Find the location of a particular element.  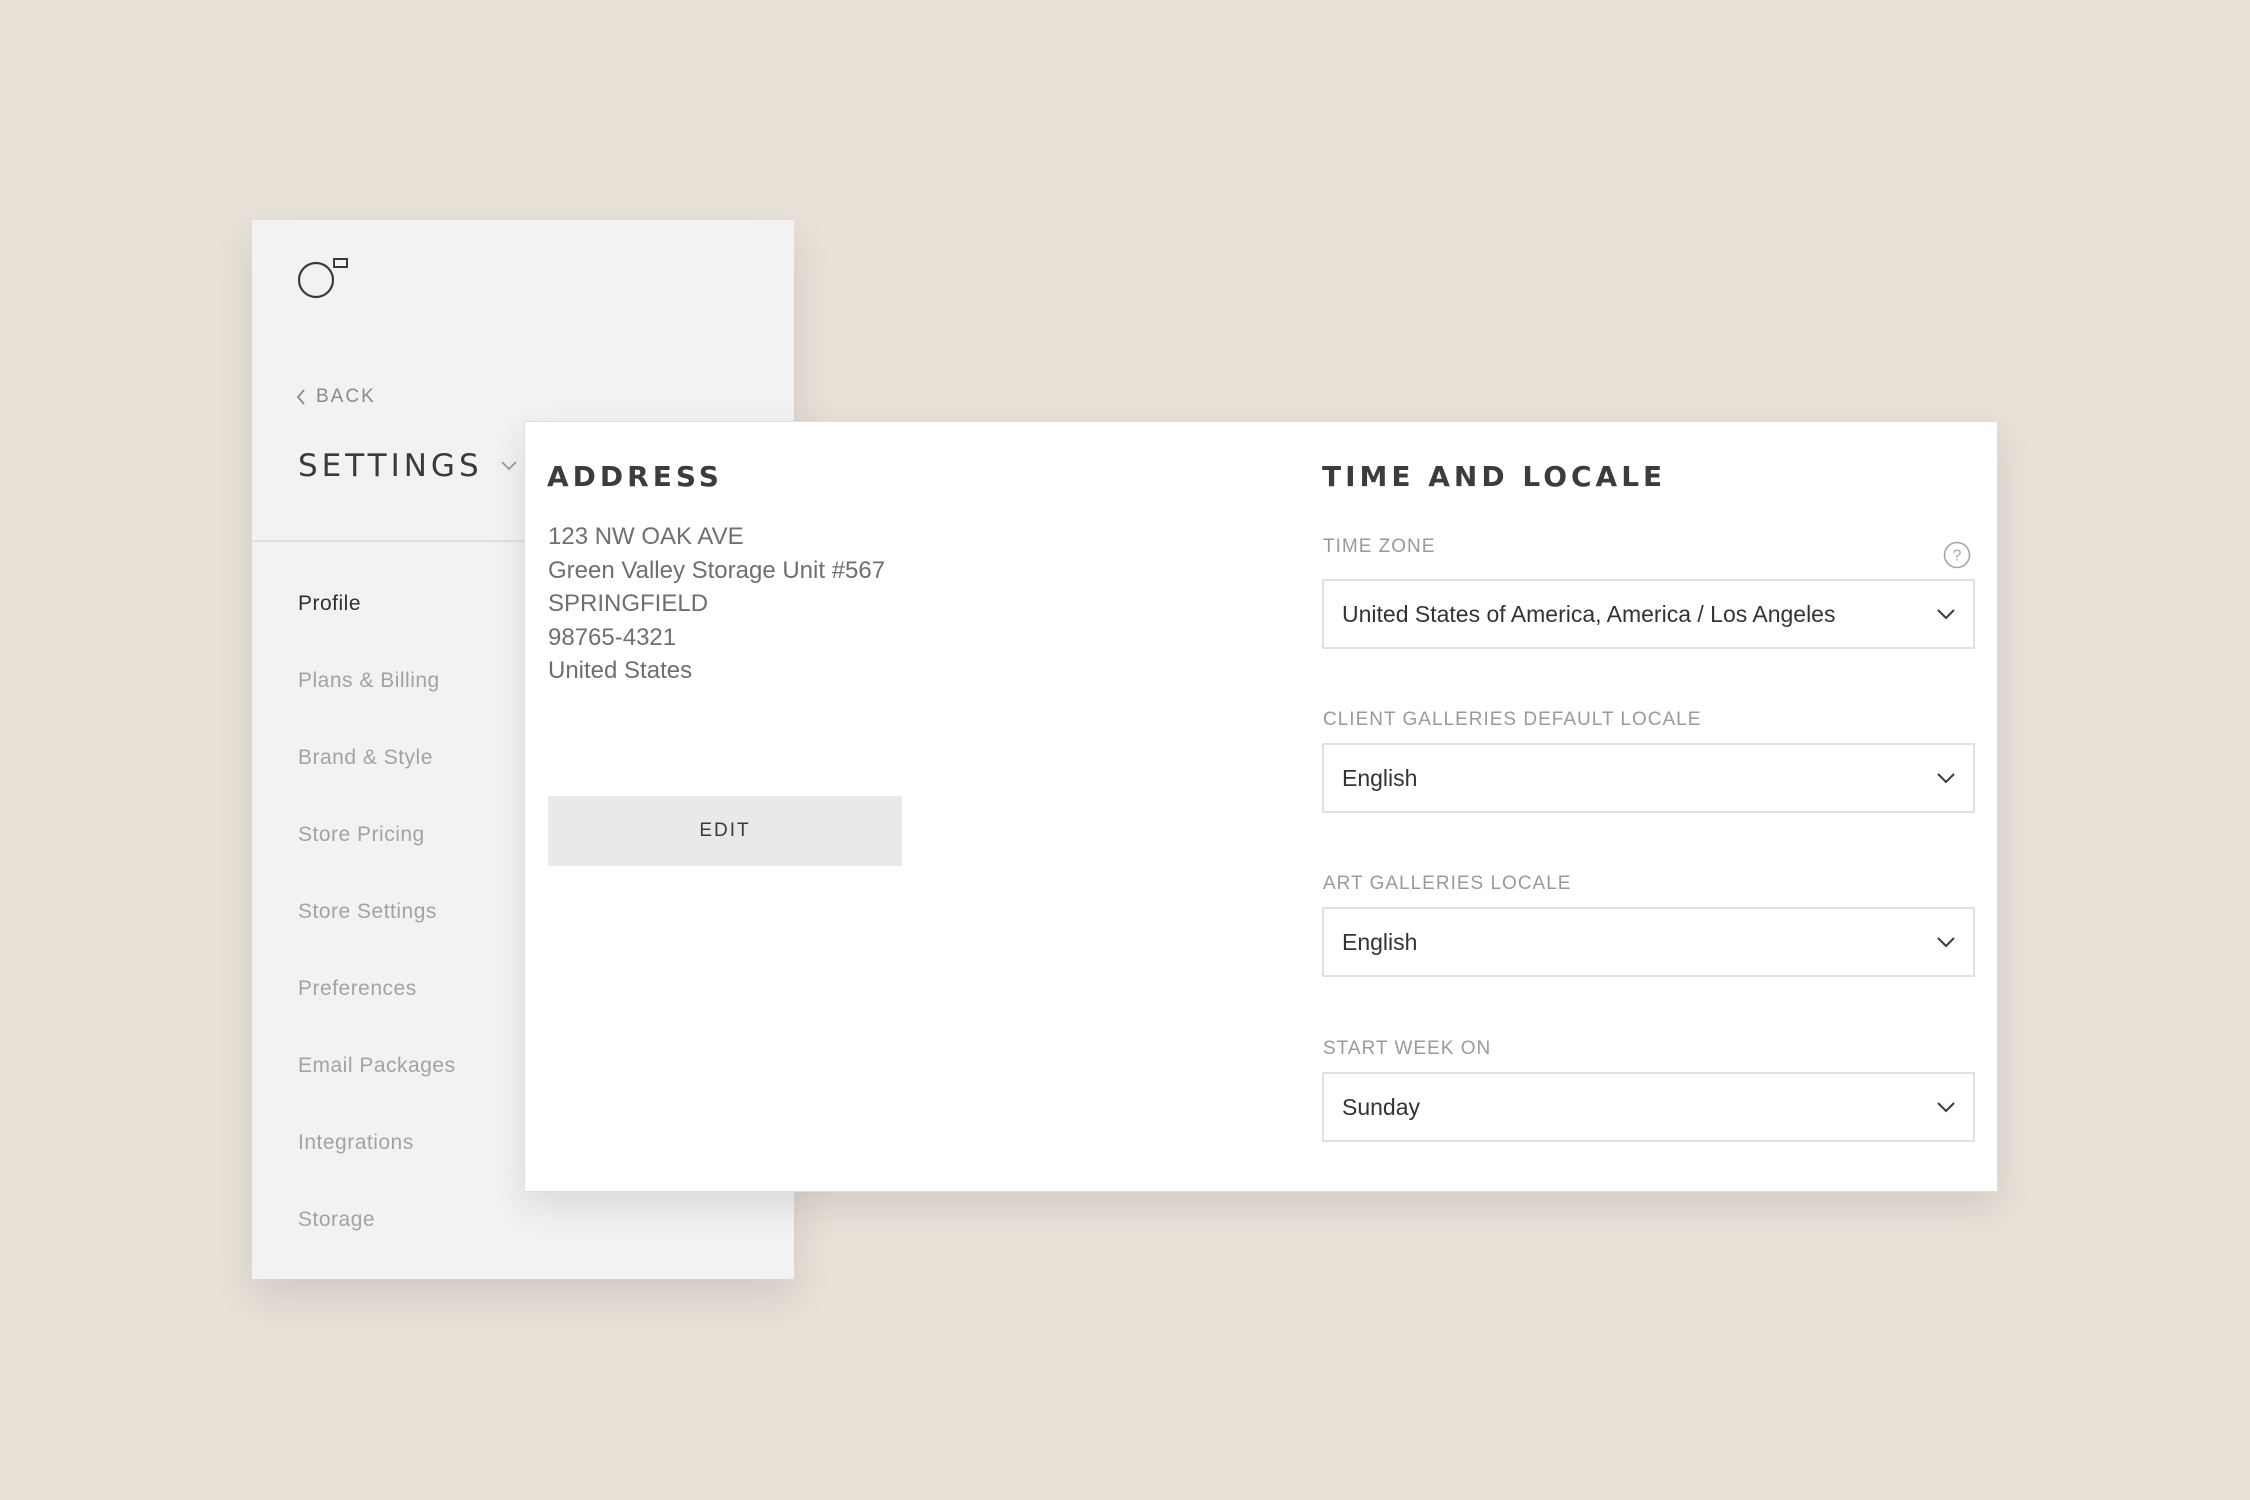

address-line-city: SPRINGFIELD is located at coordinates (628, 603).